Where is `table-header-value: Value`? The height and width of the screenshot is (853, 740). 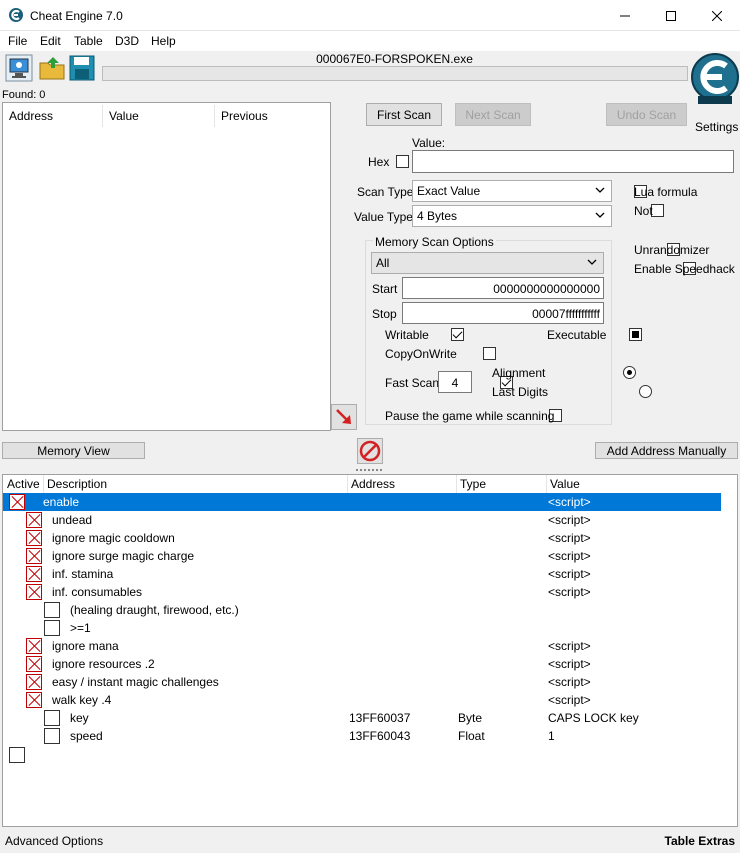
table-header-value: Value is located at coordinates (565, 484).